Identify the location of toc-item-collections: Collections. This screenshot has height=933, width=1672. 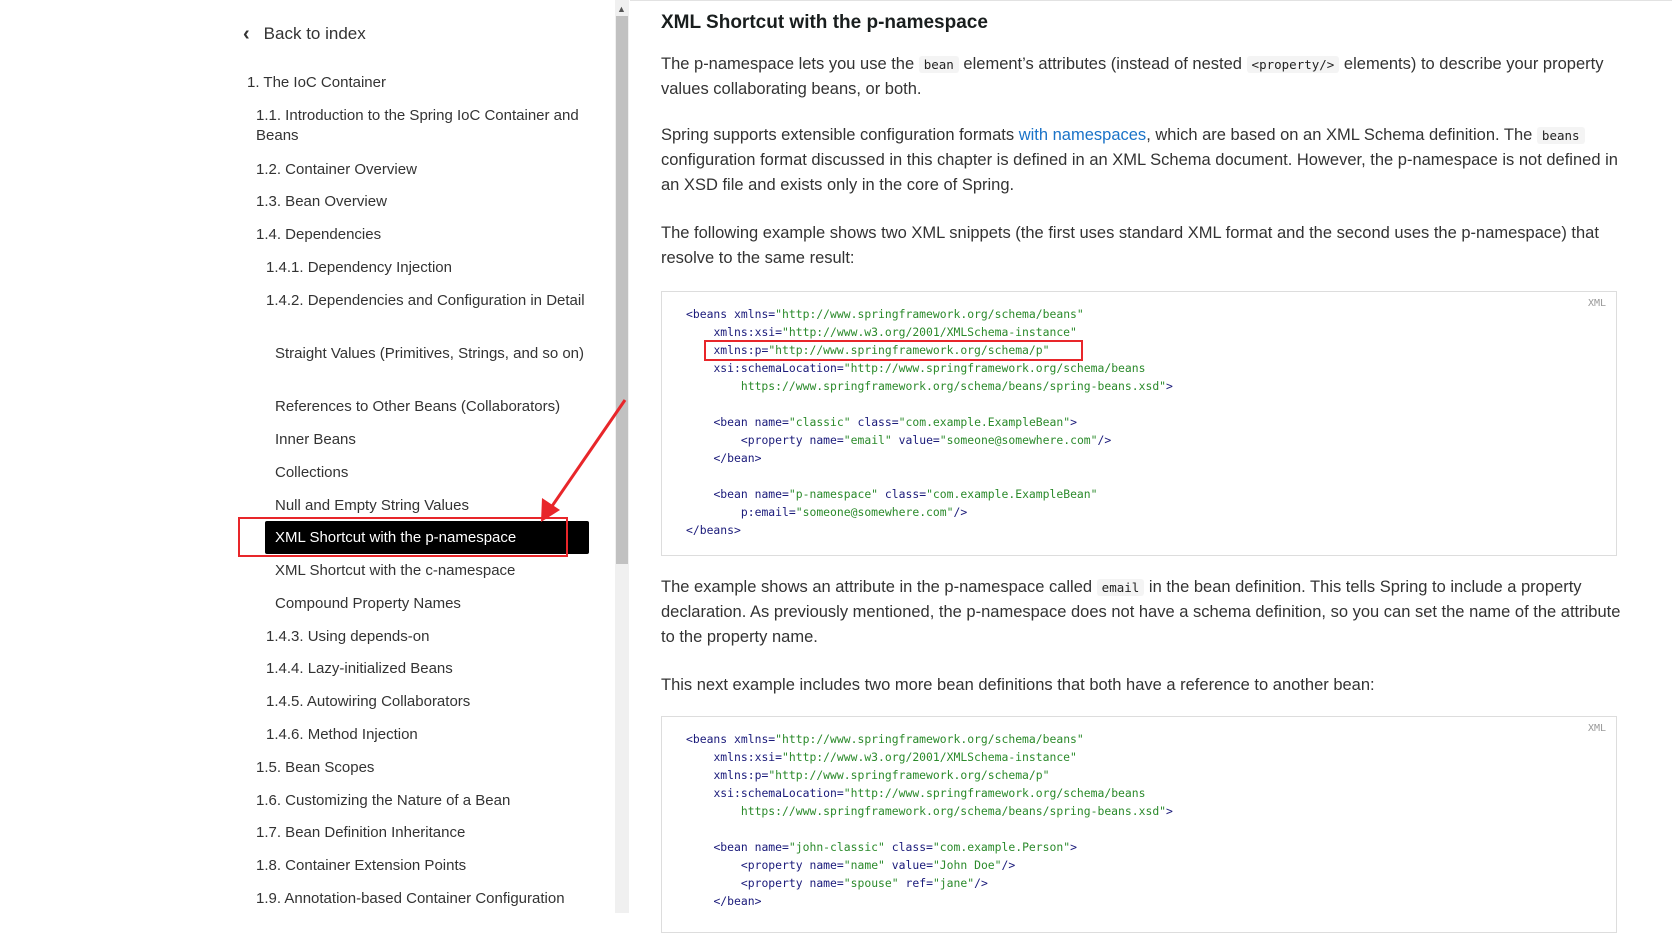
(430, 473).